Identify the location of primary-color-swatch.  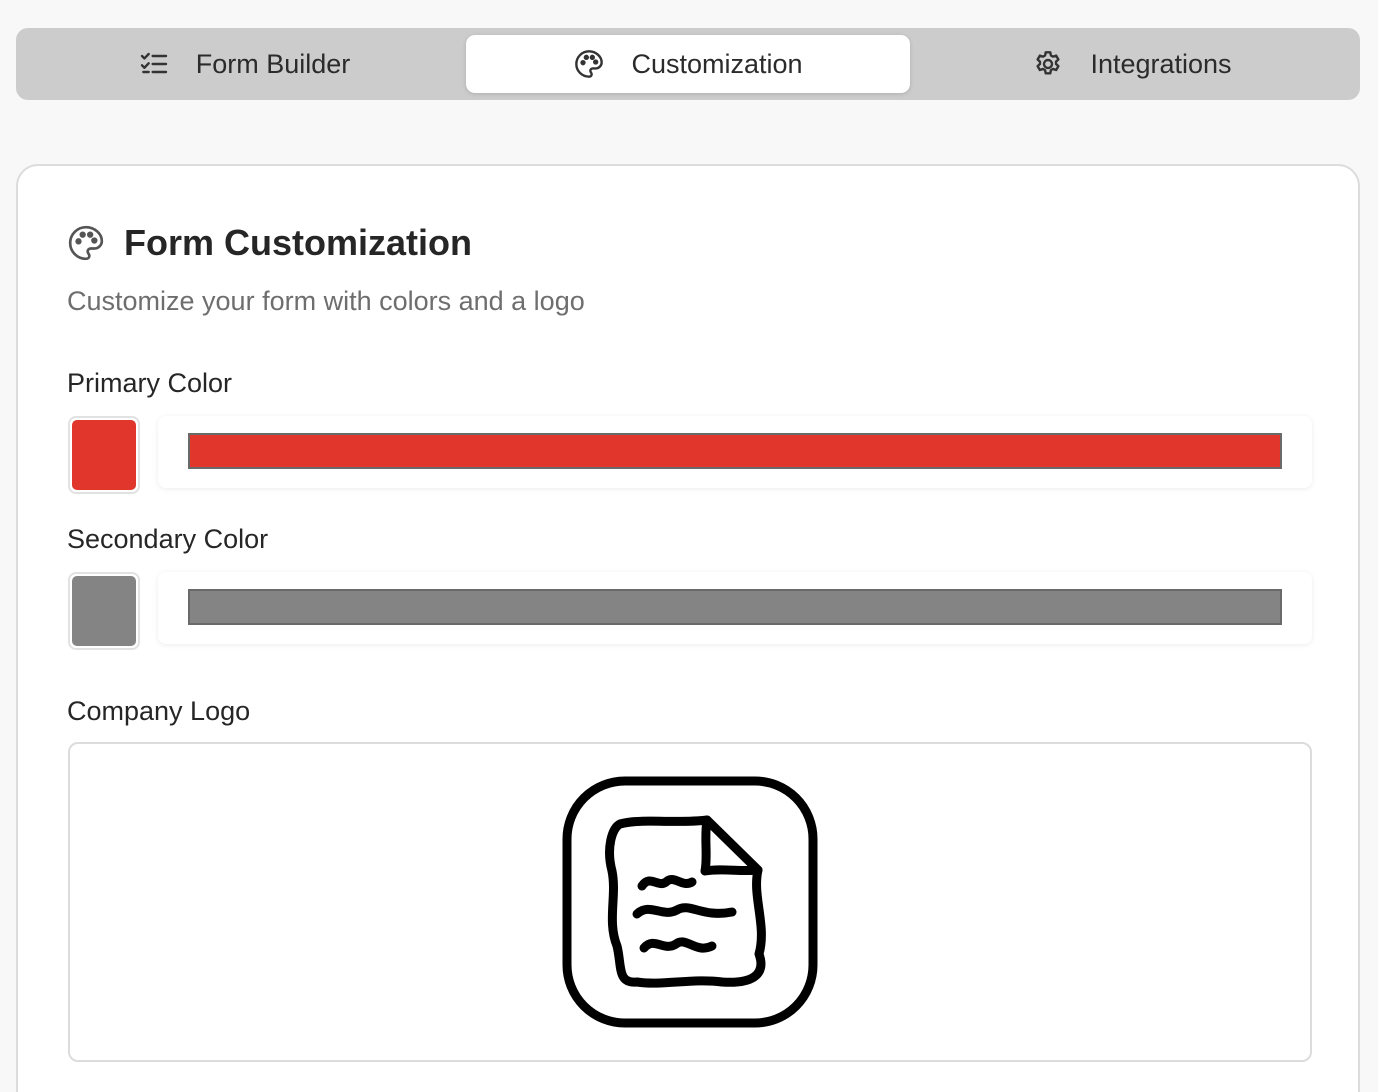
(104, 455).